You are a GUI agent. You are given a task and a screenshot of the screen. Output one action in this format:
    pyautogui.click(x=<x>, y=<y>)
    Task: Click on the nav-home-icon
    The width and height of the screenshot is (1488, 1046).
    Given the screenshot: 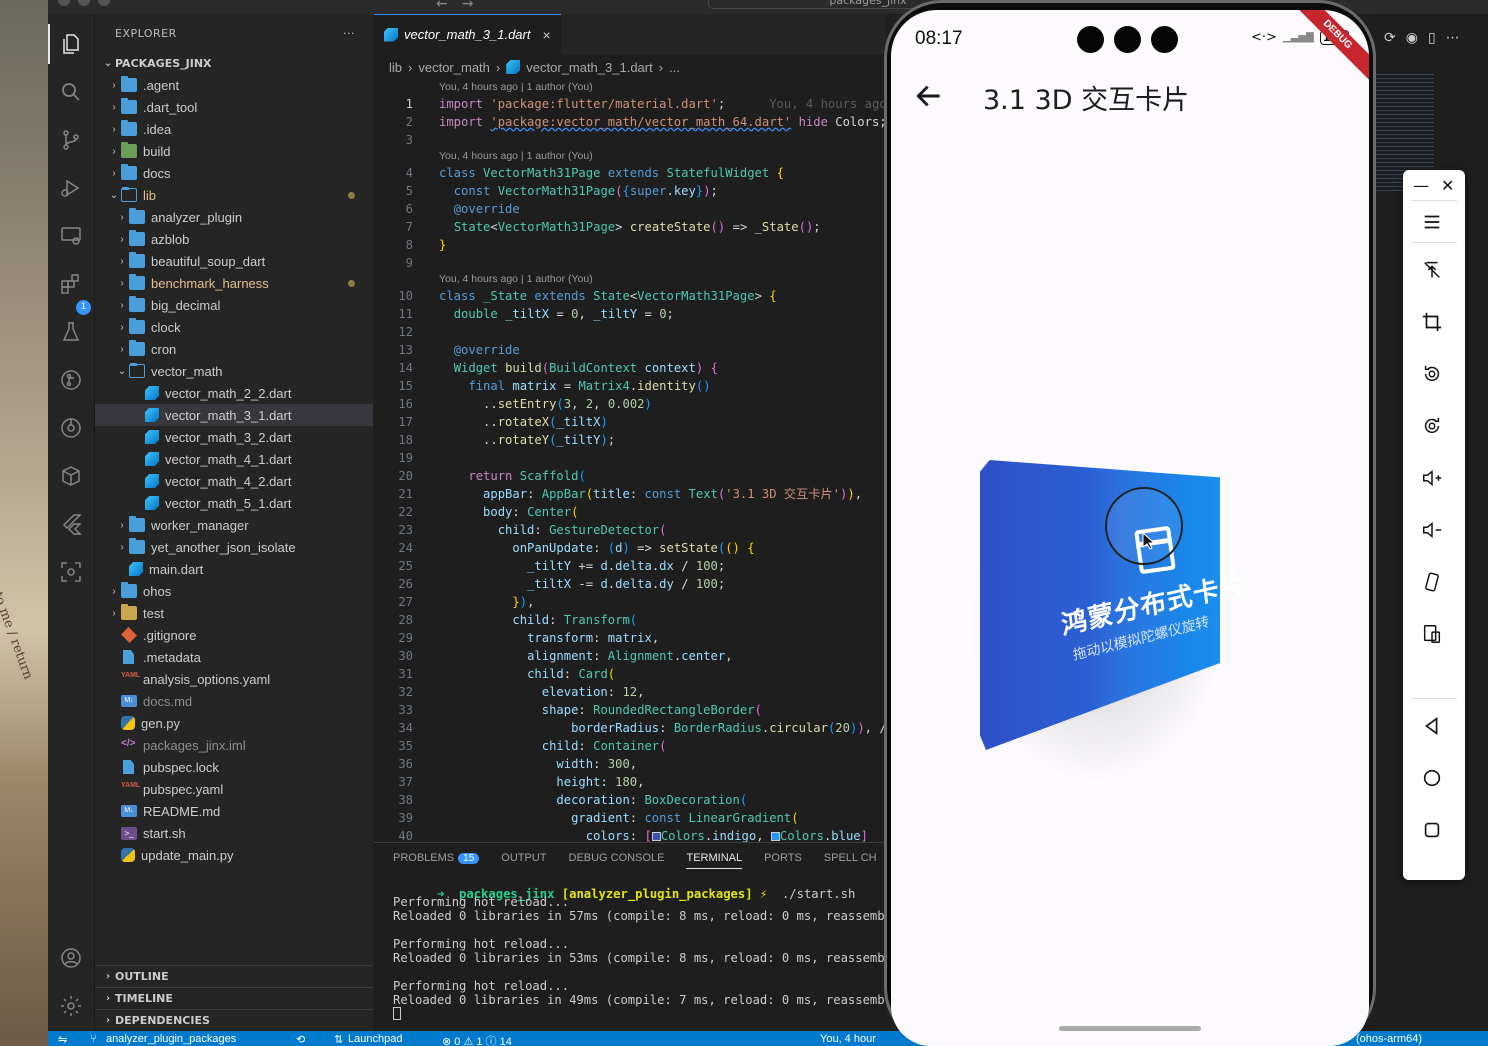 What is the action you would take?
    pyautogui.click(x=1432, y=778)
    